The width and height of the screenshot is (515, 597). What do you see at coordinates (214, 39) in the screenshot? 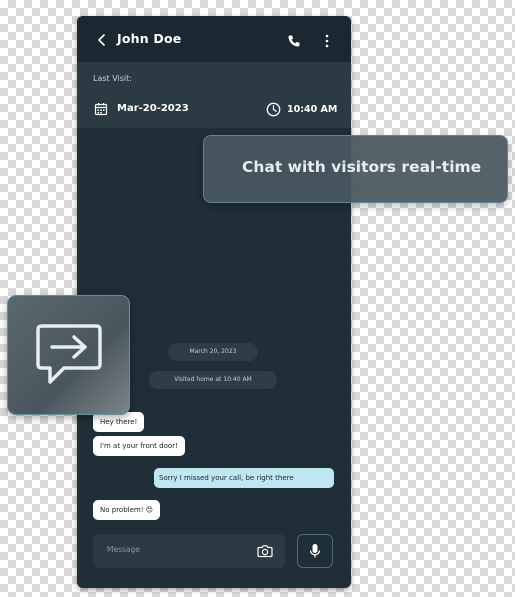
I see `chat-header: John Doe` at bounding box center [214, 39].